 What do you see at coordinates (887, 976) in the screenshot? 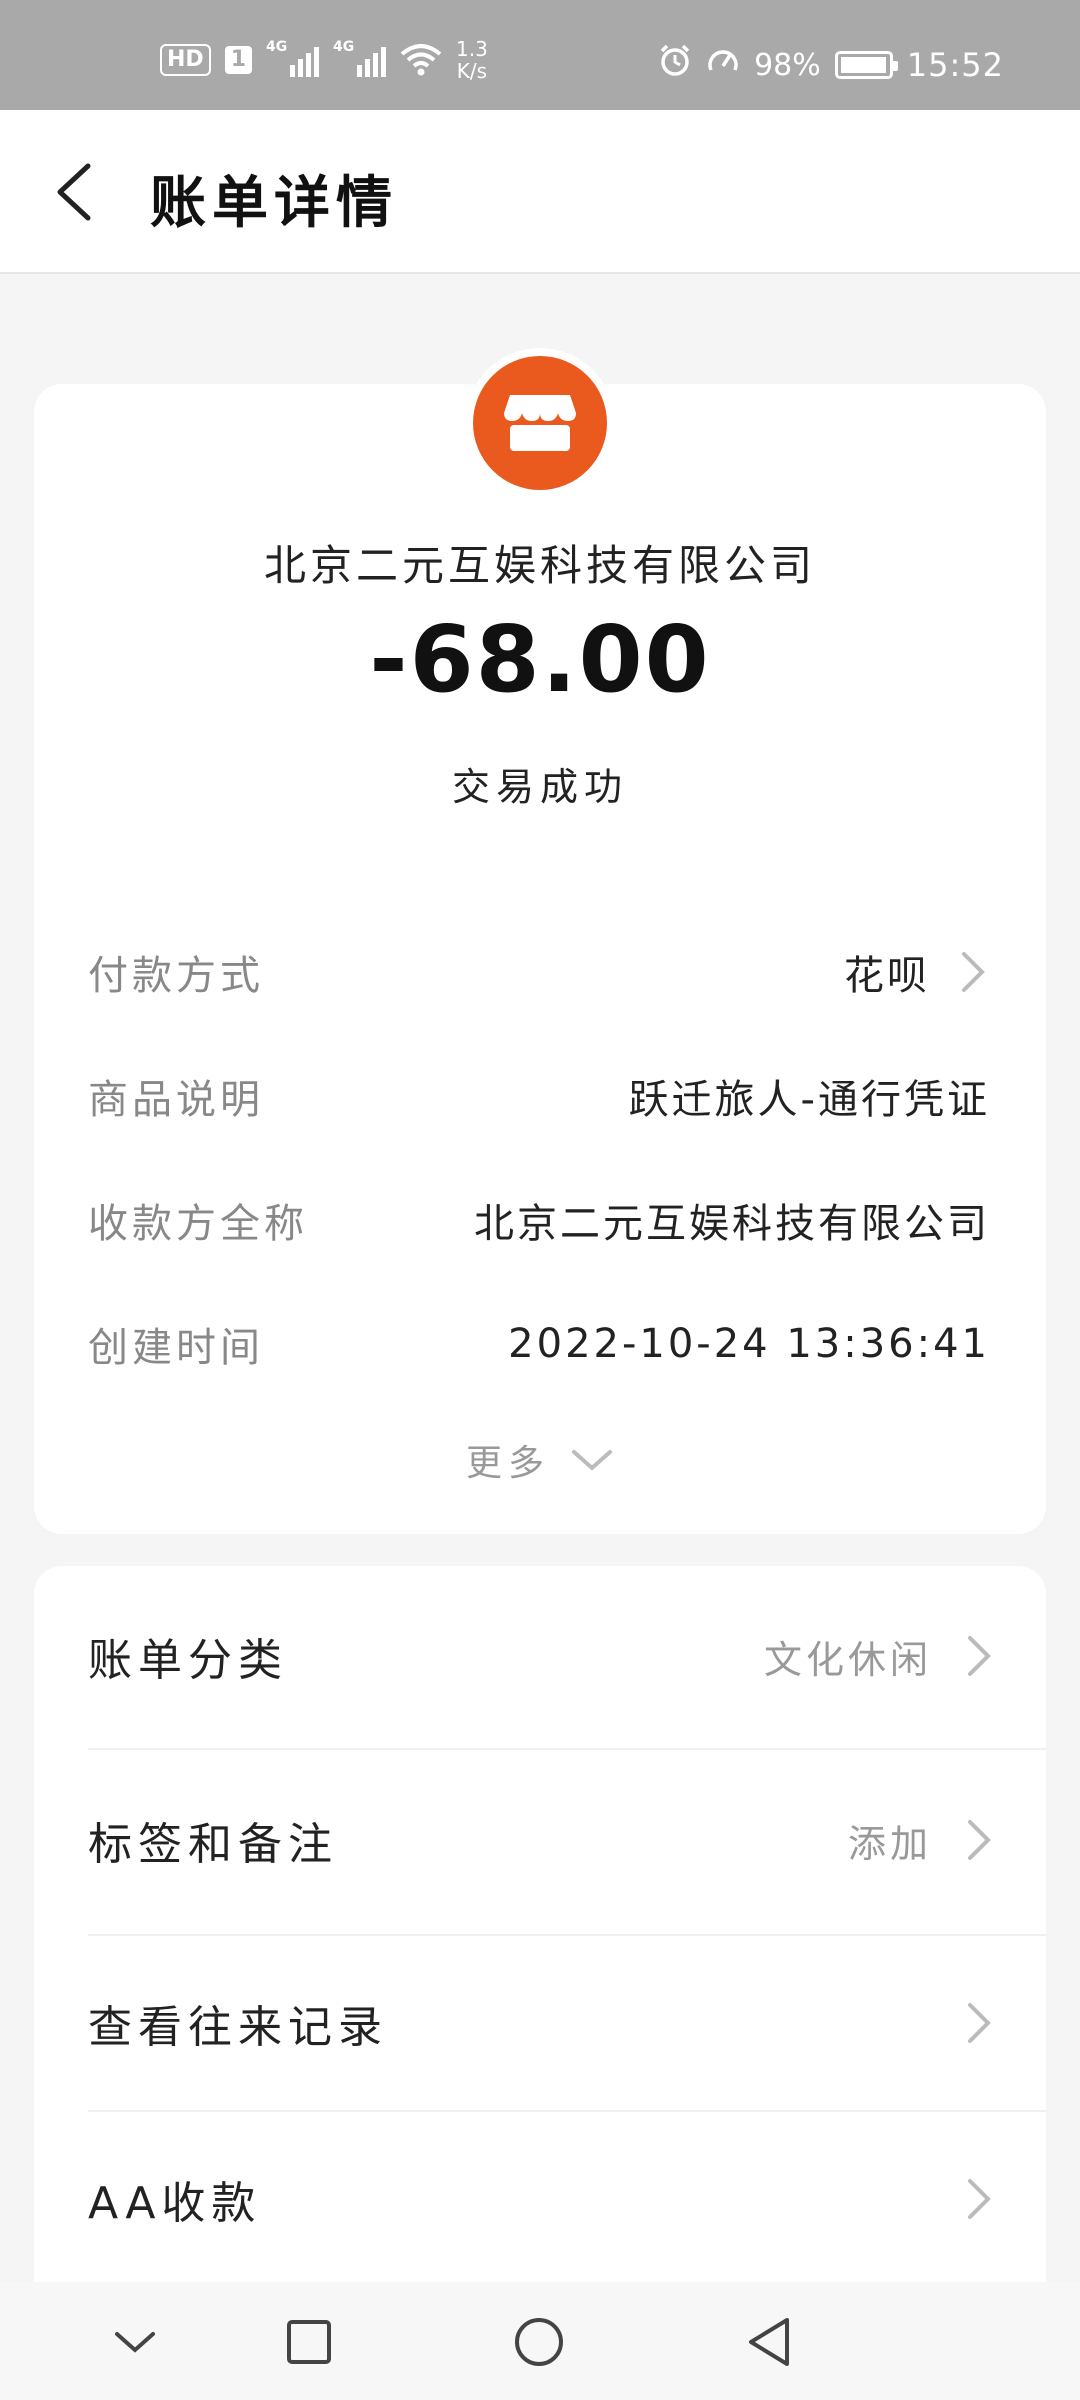
I see `detail-value: 花呗` at bounding box center [887, 976].